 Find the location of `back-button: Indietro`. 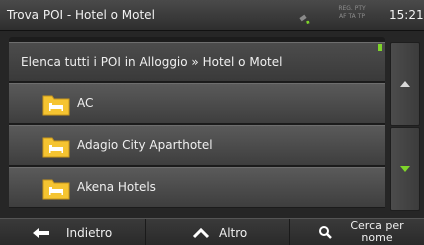

back-button: Indietro is located at coordinates (73, 232).